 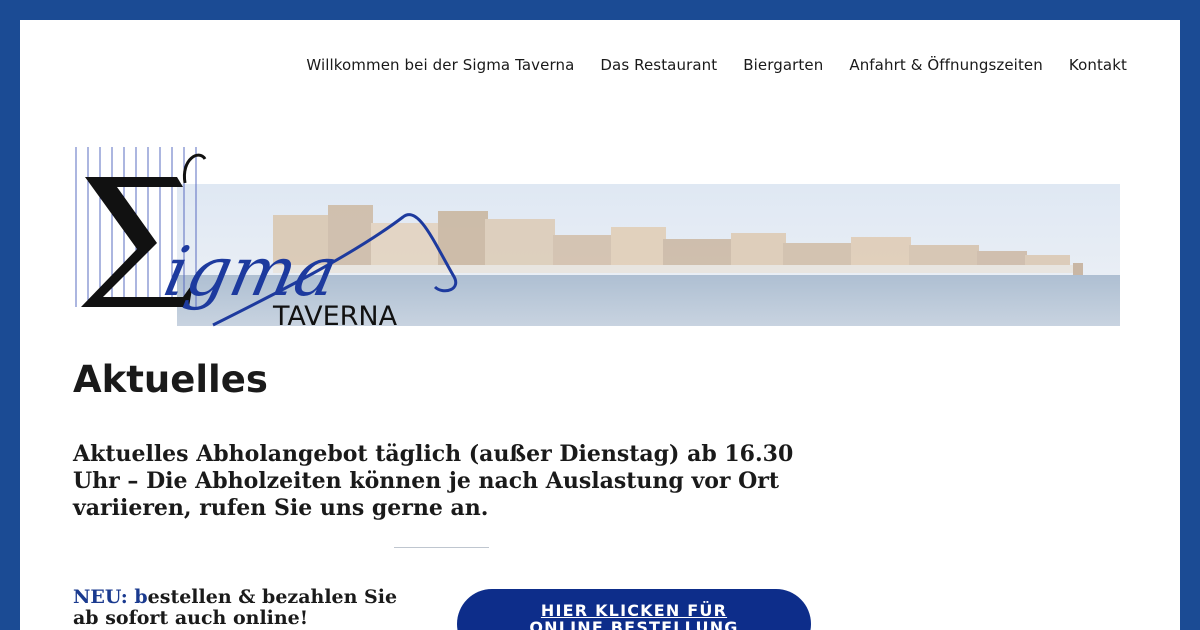 What do you see at coordinates (170, 379) in the screenshot?
I see `page-title: Aktuelles` at bounding box center [170, 379].